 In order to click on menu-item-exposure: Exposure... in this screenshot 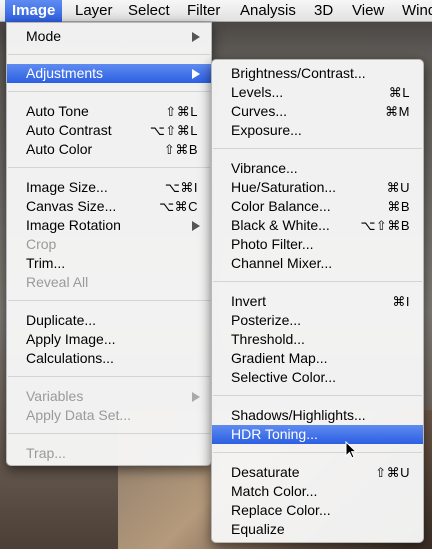, I will do `click(317, 130)`.